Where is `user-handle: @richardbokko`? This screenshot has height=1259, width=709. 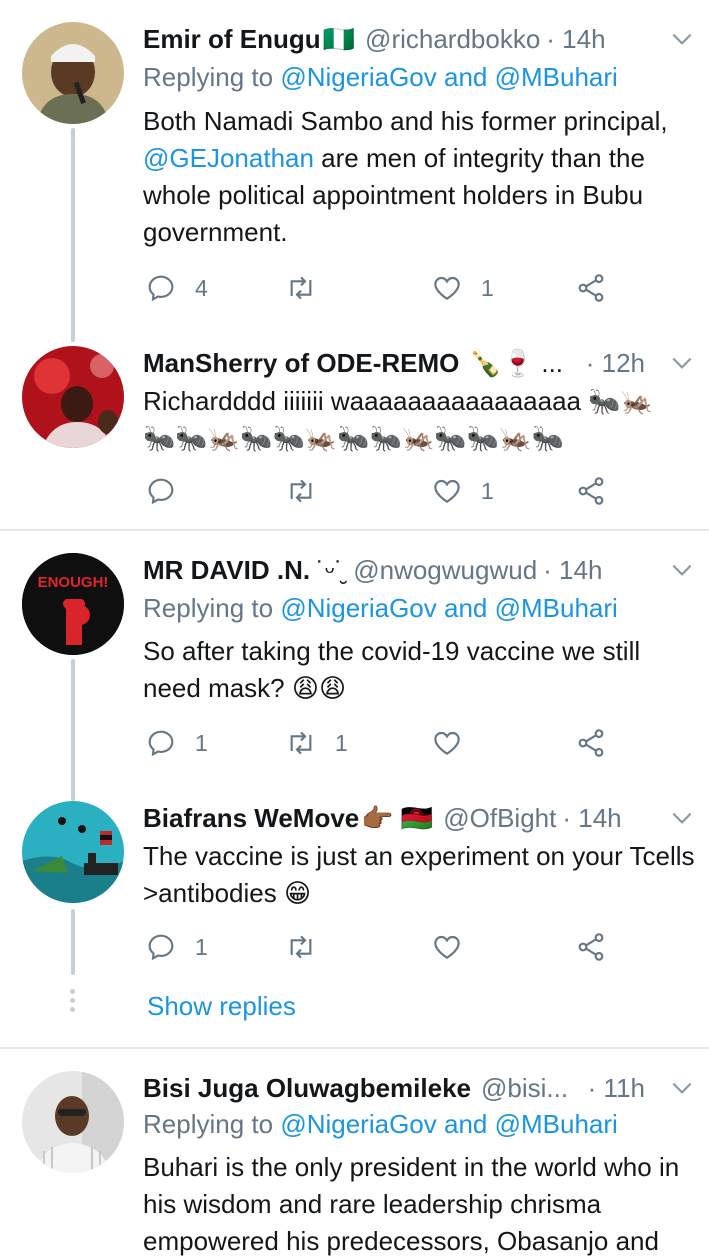 user-handle: @richardbokko is located at coordinates (452, 39).